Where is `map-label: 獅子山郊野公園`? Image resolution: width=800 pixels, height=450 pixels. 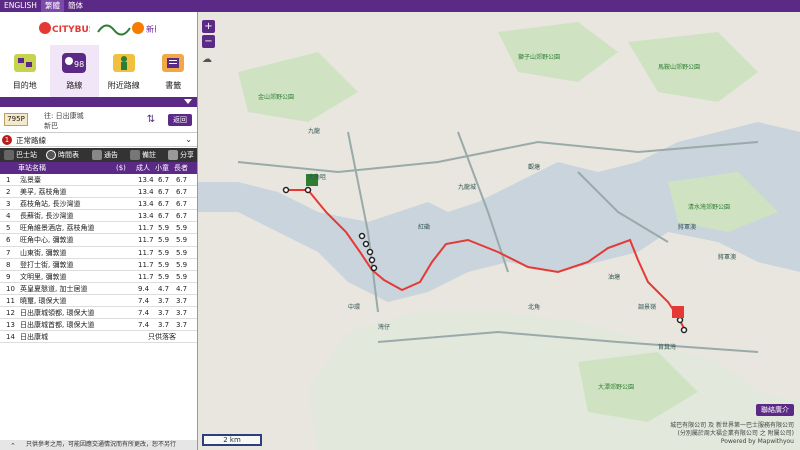
map-label: 獅子山郊野公園 is located at coordinates (539, 57).